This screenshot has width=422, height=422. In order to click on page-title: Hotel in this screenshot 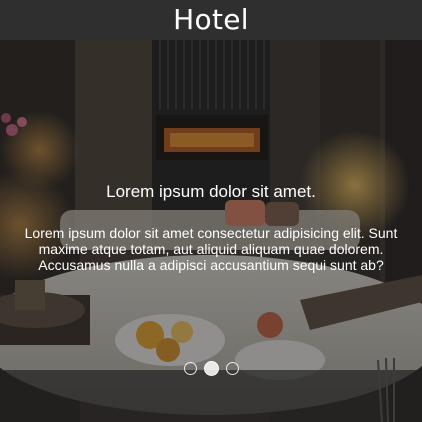, I will do `click(211, 19)`.